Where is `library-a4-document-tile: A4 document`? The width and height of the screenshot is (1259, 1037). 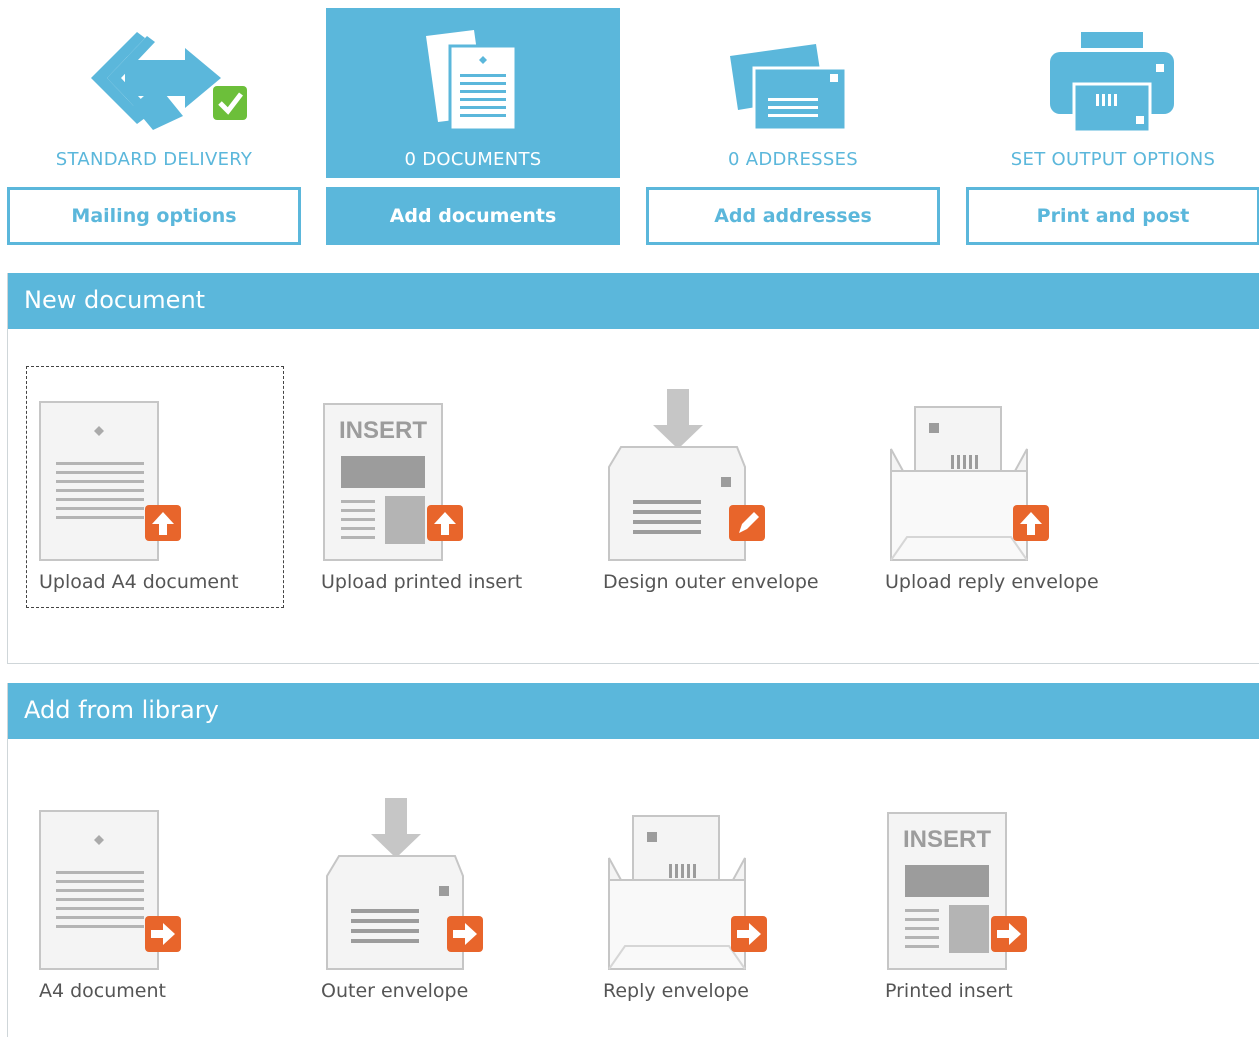 library-a4-document-tile: A4 document is located at coordinates (155, 896).